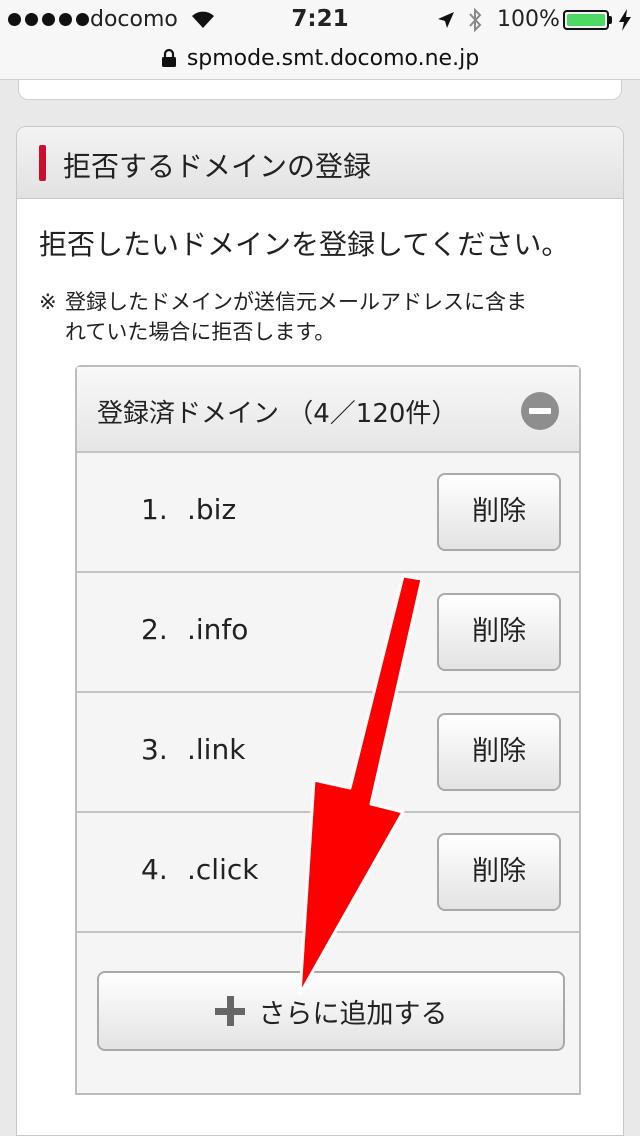 Image resolution: width=640 pixels, height=1136 pixels. What do you see at coordinates (333, 58) in the screenshot?
I see `url-text: spmode.smt.docomo.ne.jp` at bounding box center [333, 58].